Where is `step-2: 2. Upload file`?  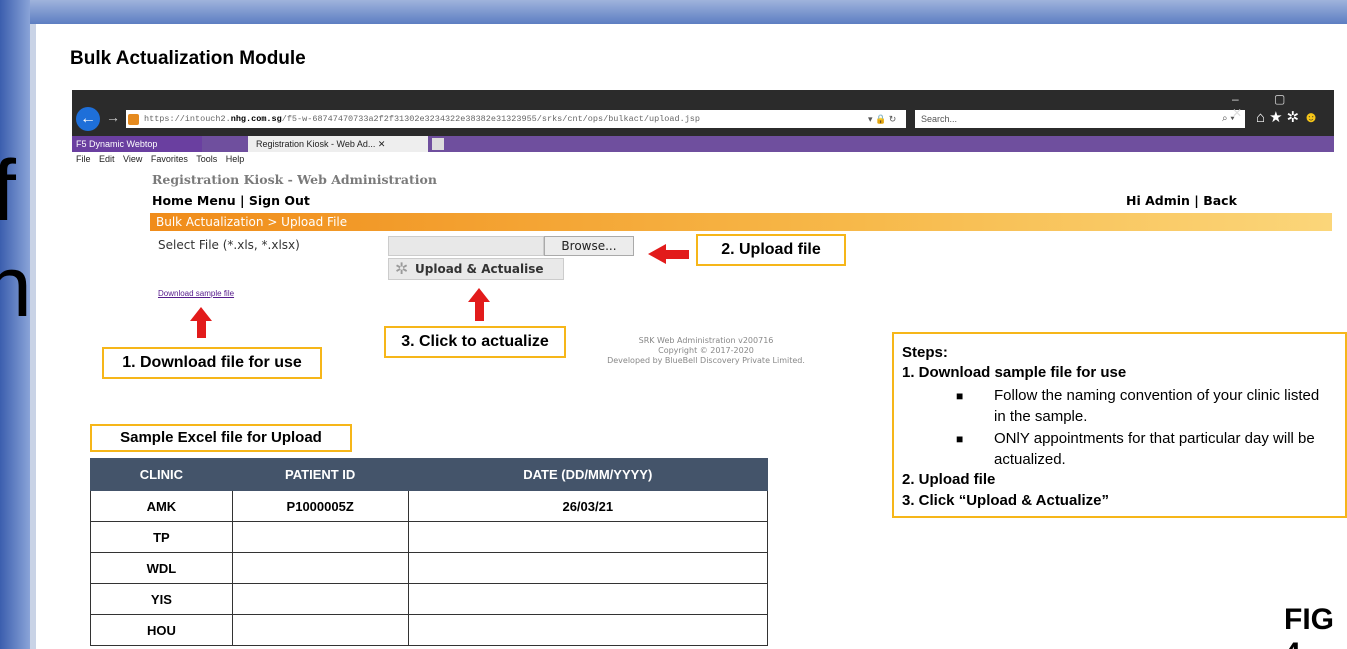
step-2: 2. Upload file is located at coordinates (949, 479).